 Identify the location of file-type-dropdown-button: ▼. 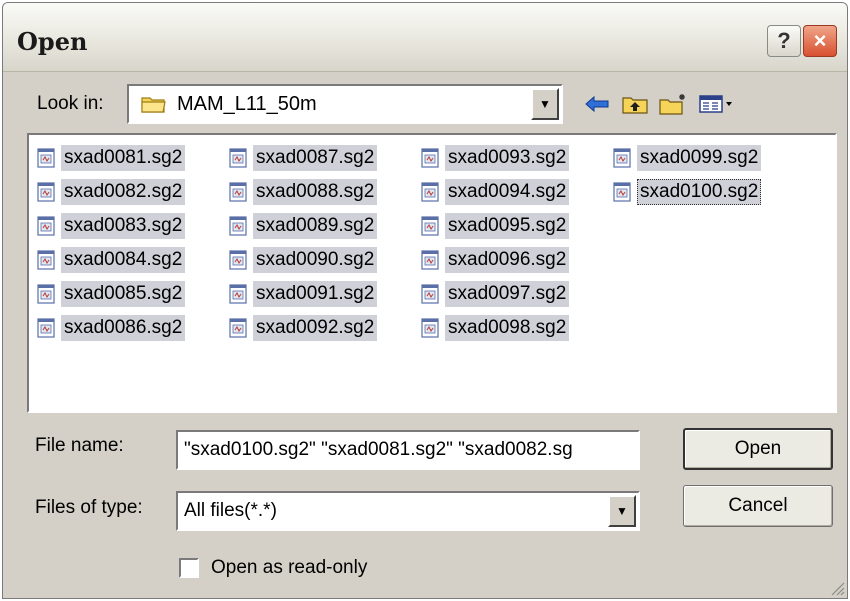
(622, 511).